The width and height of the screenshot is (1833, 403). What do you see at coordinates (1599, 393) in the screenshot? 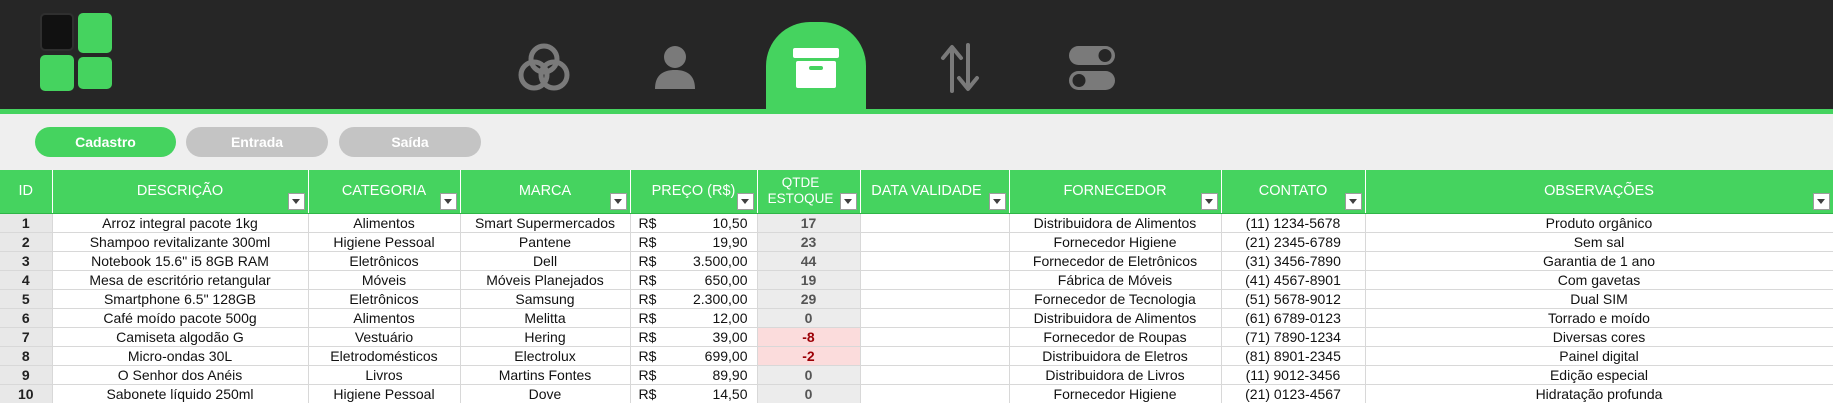
I see `cell-obs: Hidratação profunda` at bounding box center [1599, 393].